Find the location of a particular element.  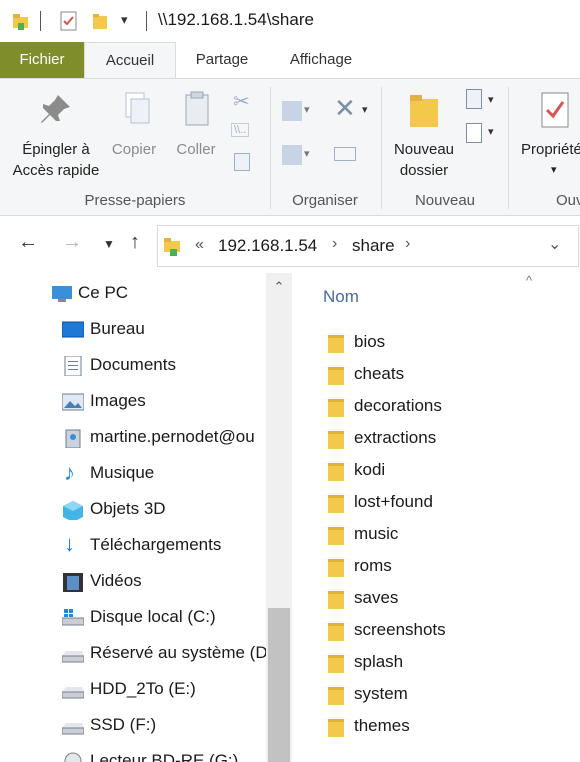

list-item: themes is located at coordinates (447, 727).